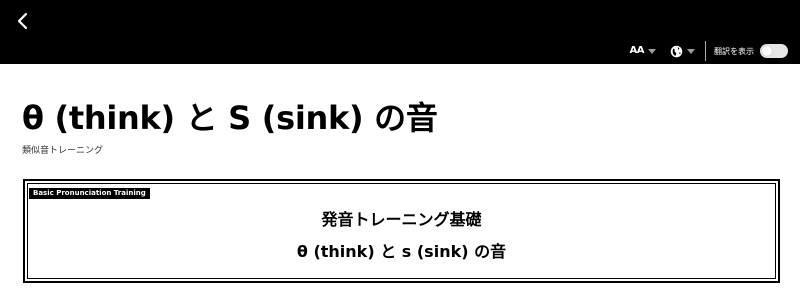 The height and width of the screenshot is (296, 800). What do you see at coordinates (705, 51) in the screenshot?
I see `toolbar-divider` at bounding box center [705, 51].